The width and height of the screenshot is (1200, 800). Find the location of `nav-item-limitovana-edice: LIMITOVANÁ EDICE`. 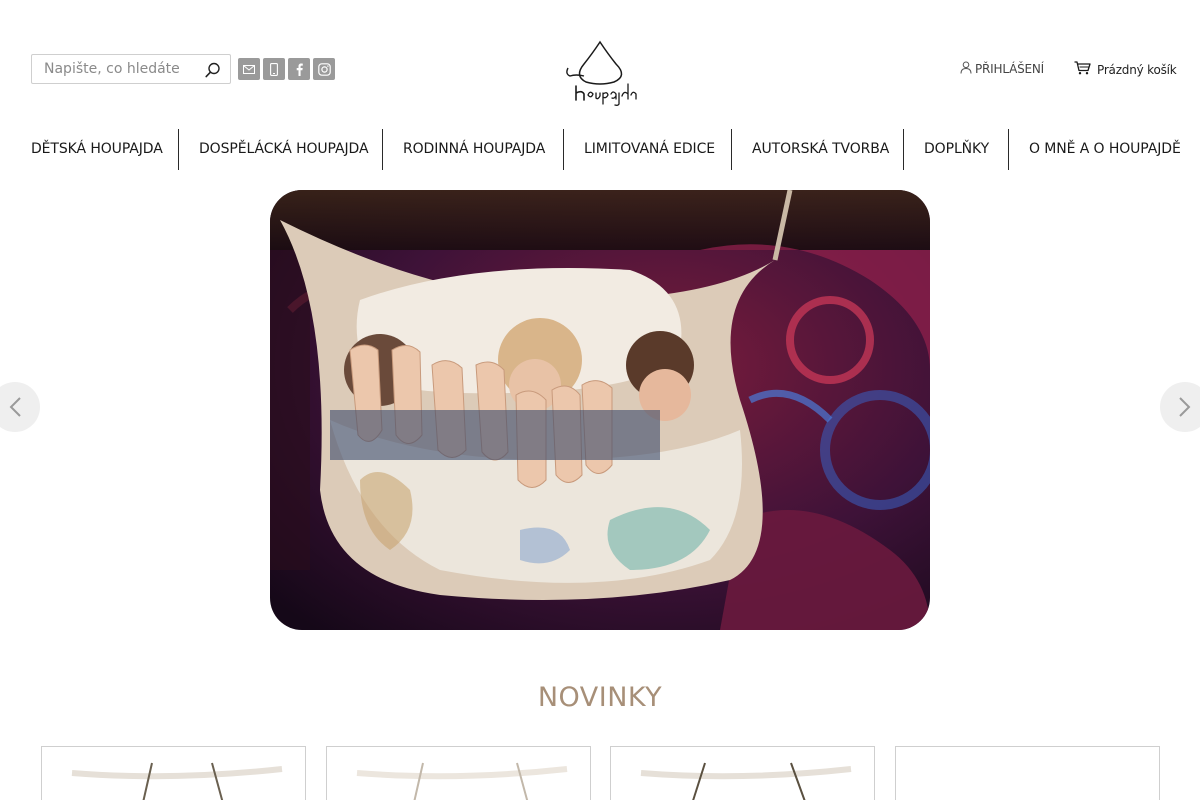

nav-item-limitovana-edice: LIMITOVANÁ EDICE is located at coordinates (649, 149).